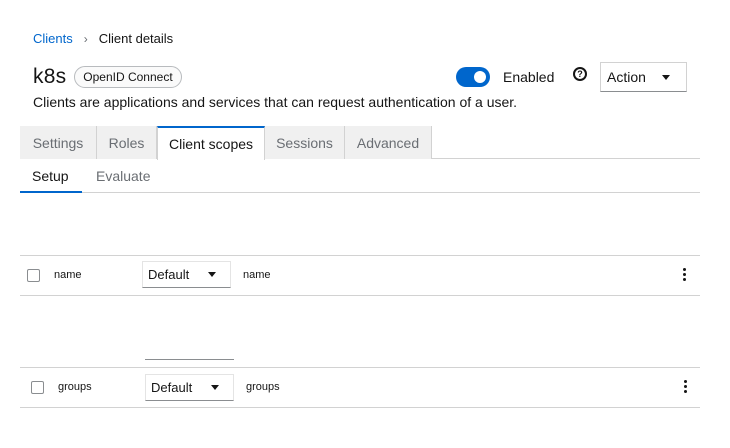  What do you see at coordinates (50, 176) in the screenshot?
I see `subtab-setup: Setup` at bounding box center [50, 176].